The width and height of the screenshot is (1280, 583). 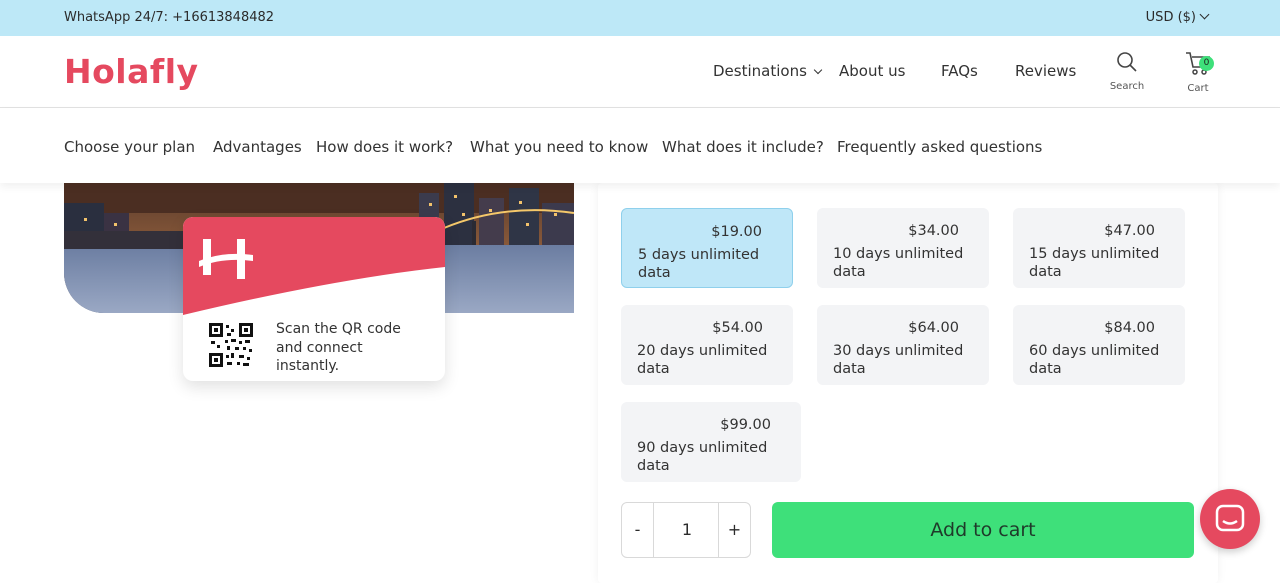 I want to click on plan-price: $47.00, so click(x=1129, y=231).